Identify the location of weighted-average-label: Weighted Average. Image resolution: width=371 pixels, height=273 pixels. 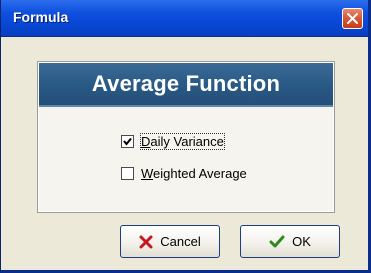
(194, 173).